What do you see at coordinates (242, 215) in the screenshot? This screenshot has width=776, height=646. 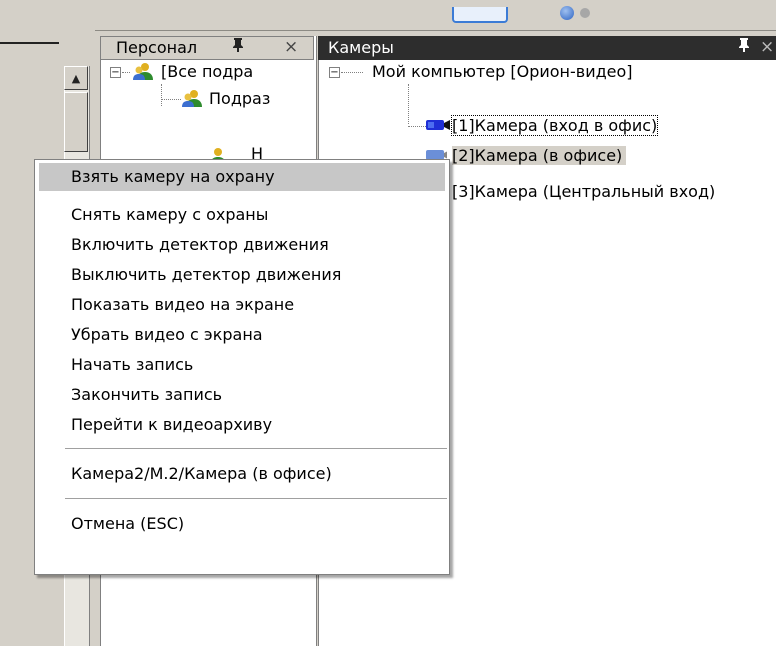 I see `menu-item-disarm-camera: Снять камеру с охраны` at bounding box center [242, 215].